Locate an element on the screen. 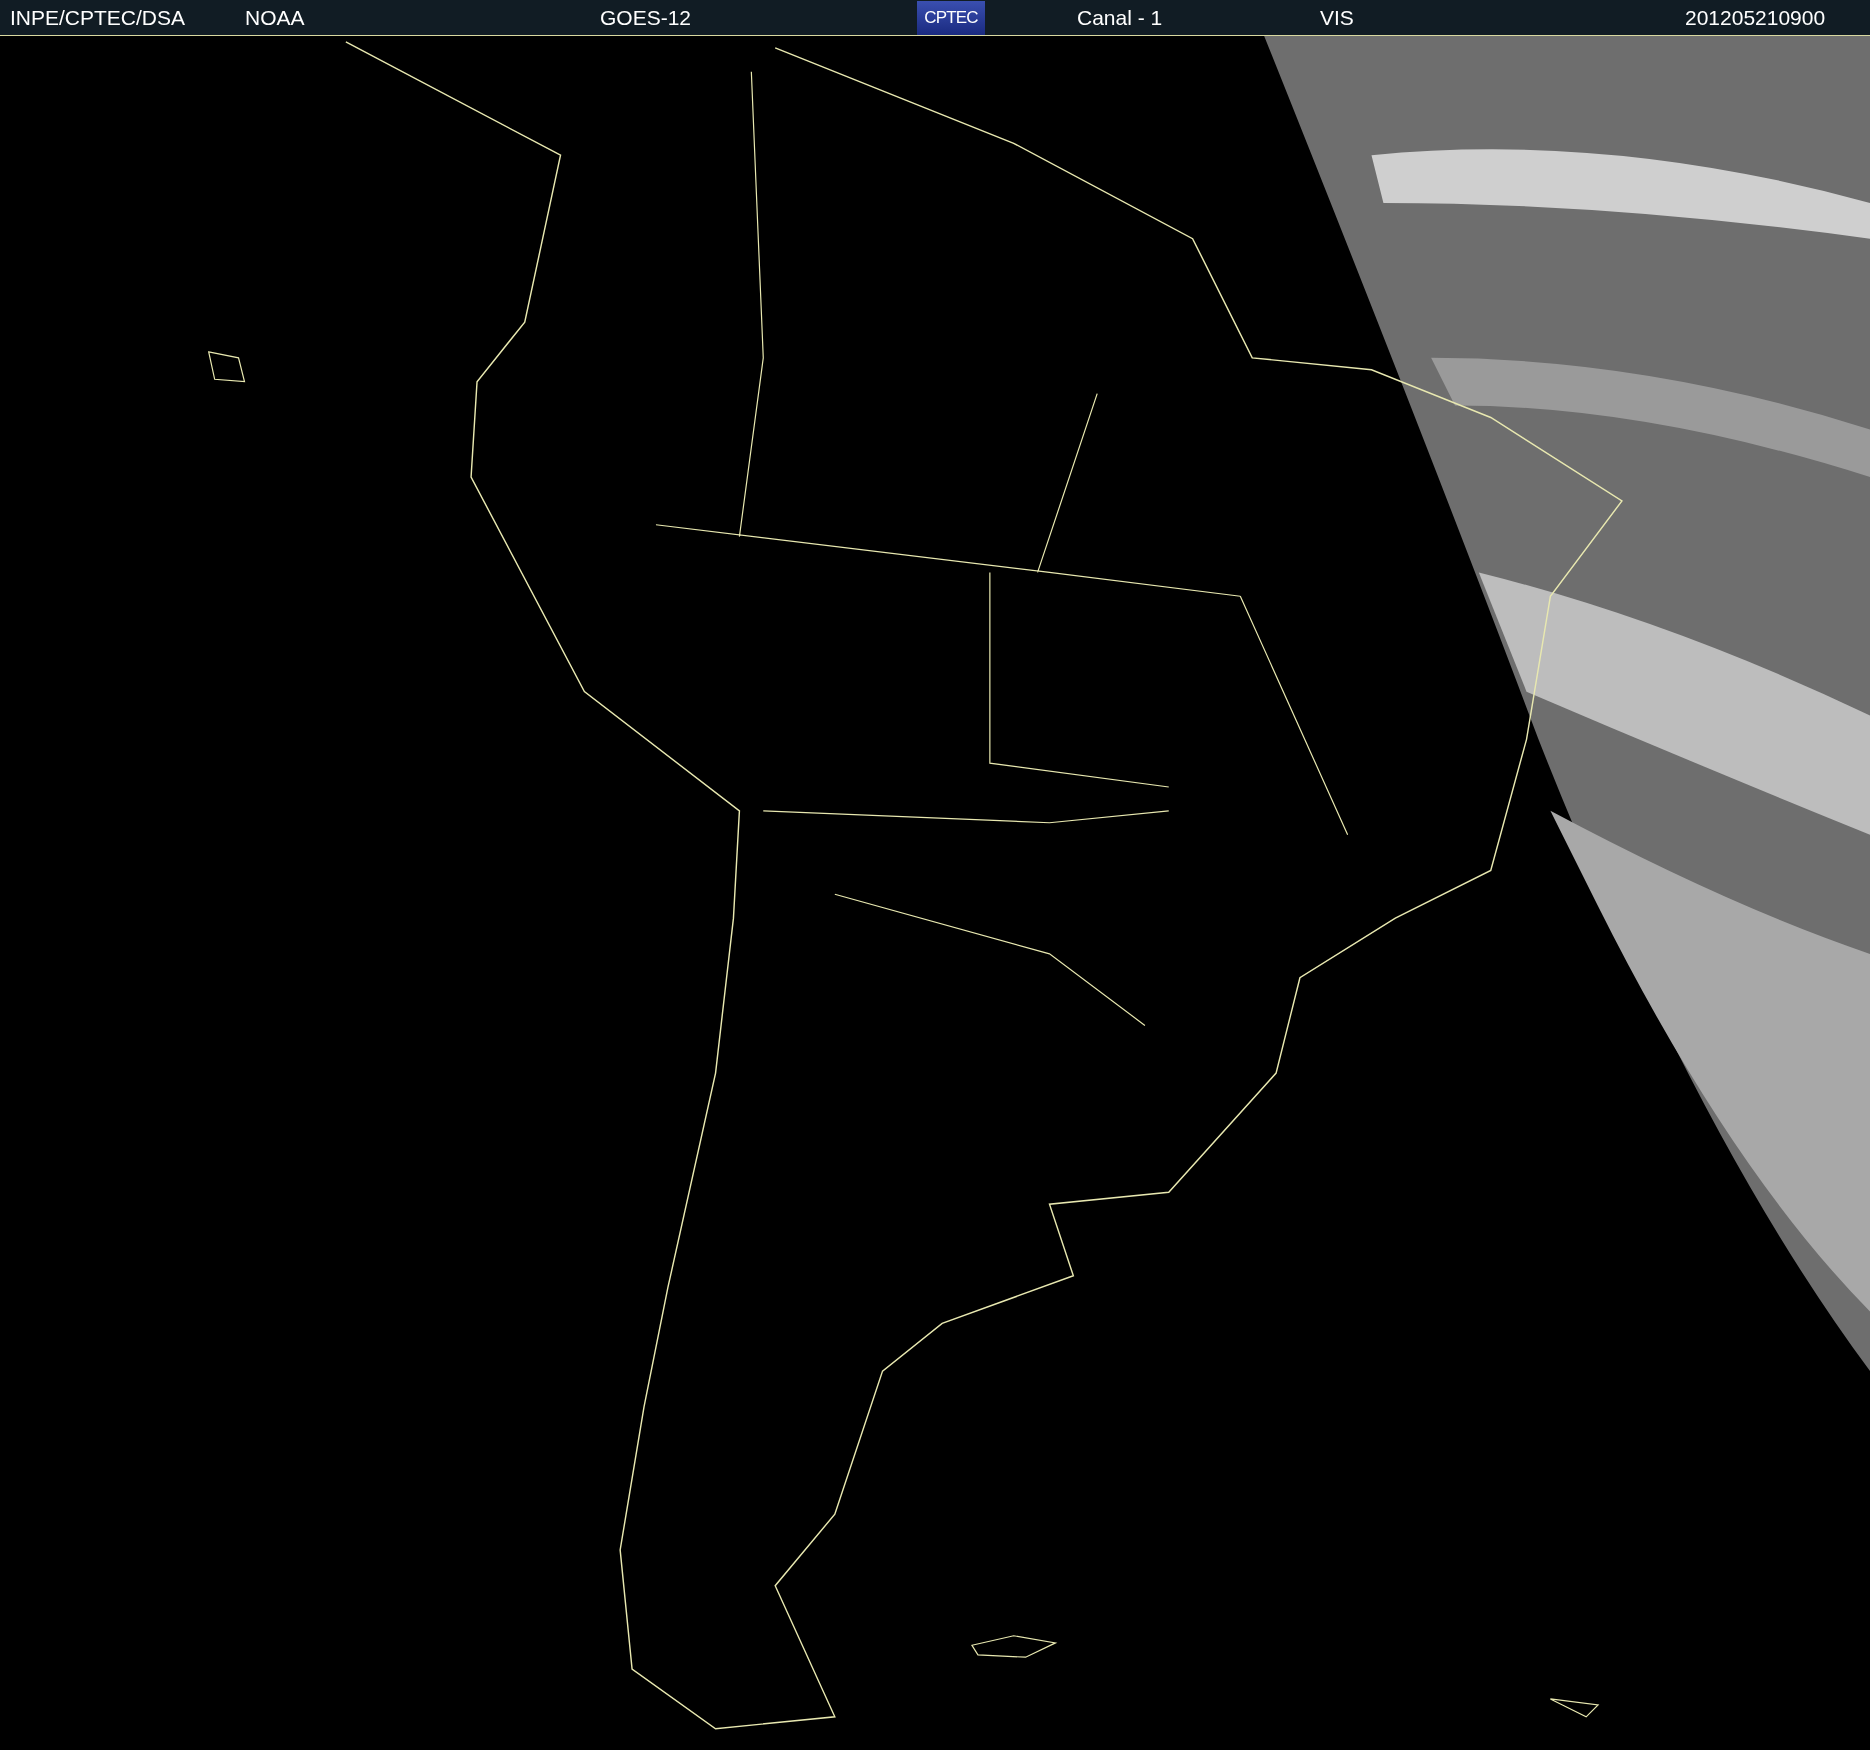  source-label: INPE/CPTEC/DSA is located at coordinates (98, 17).